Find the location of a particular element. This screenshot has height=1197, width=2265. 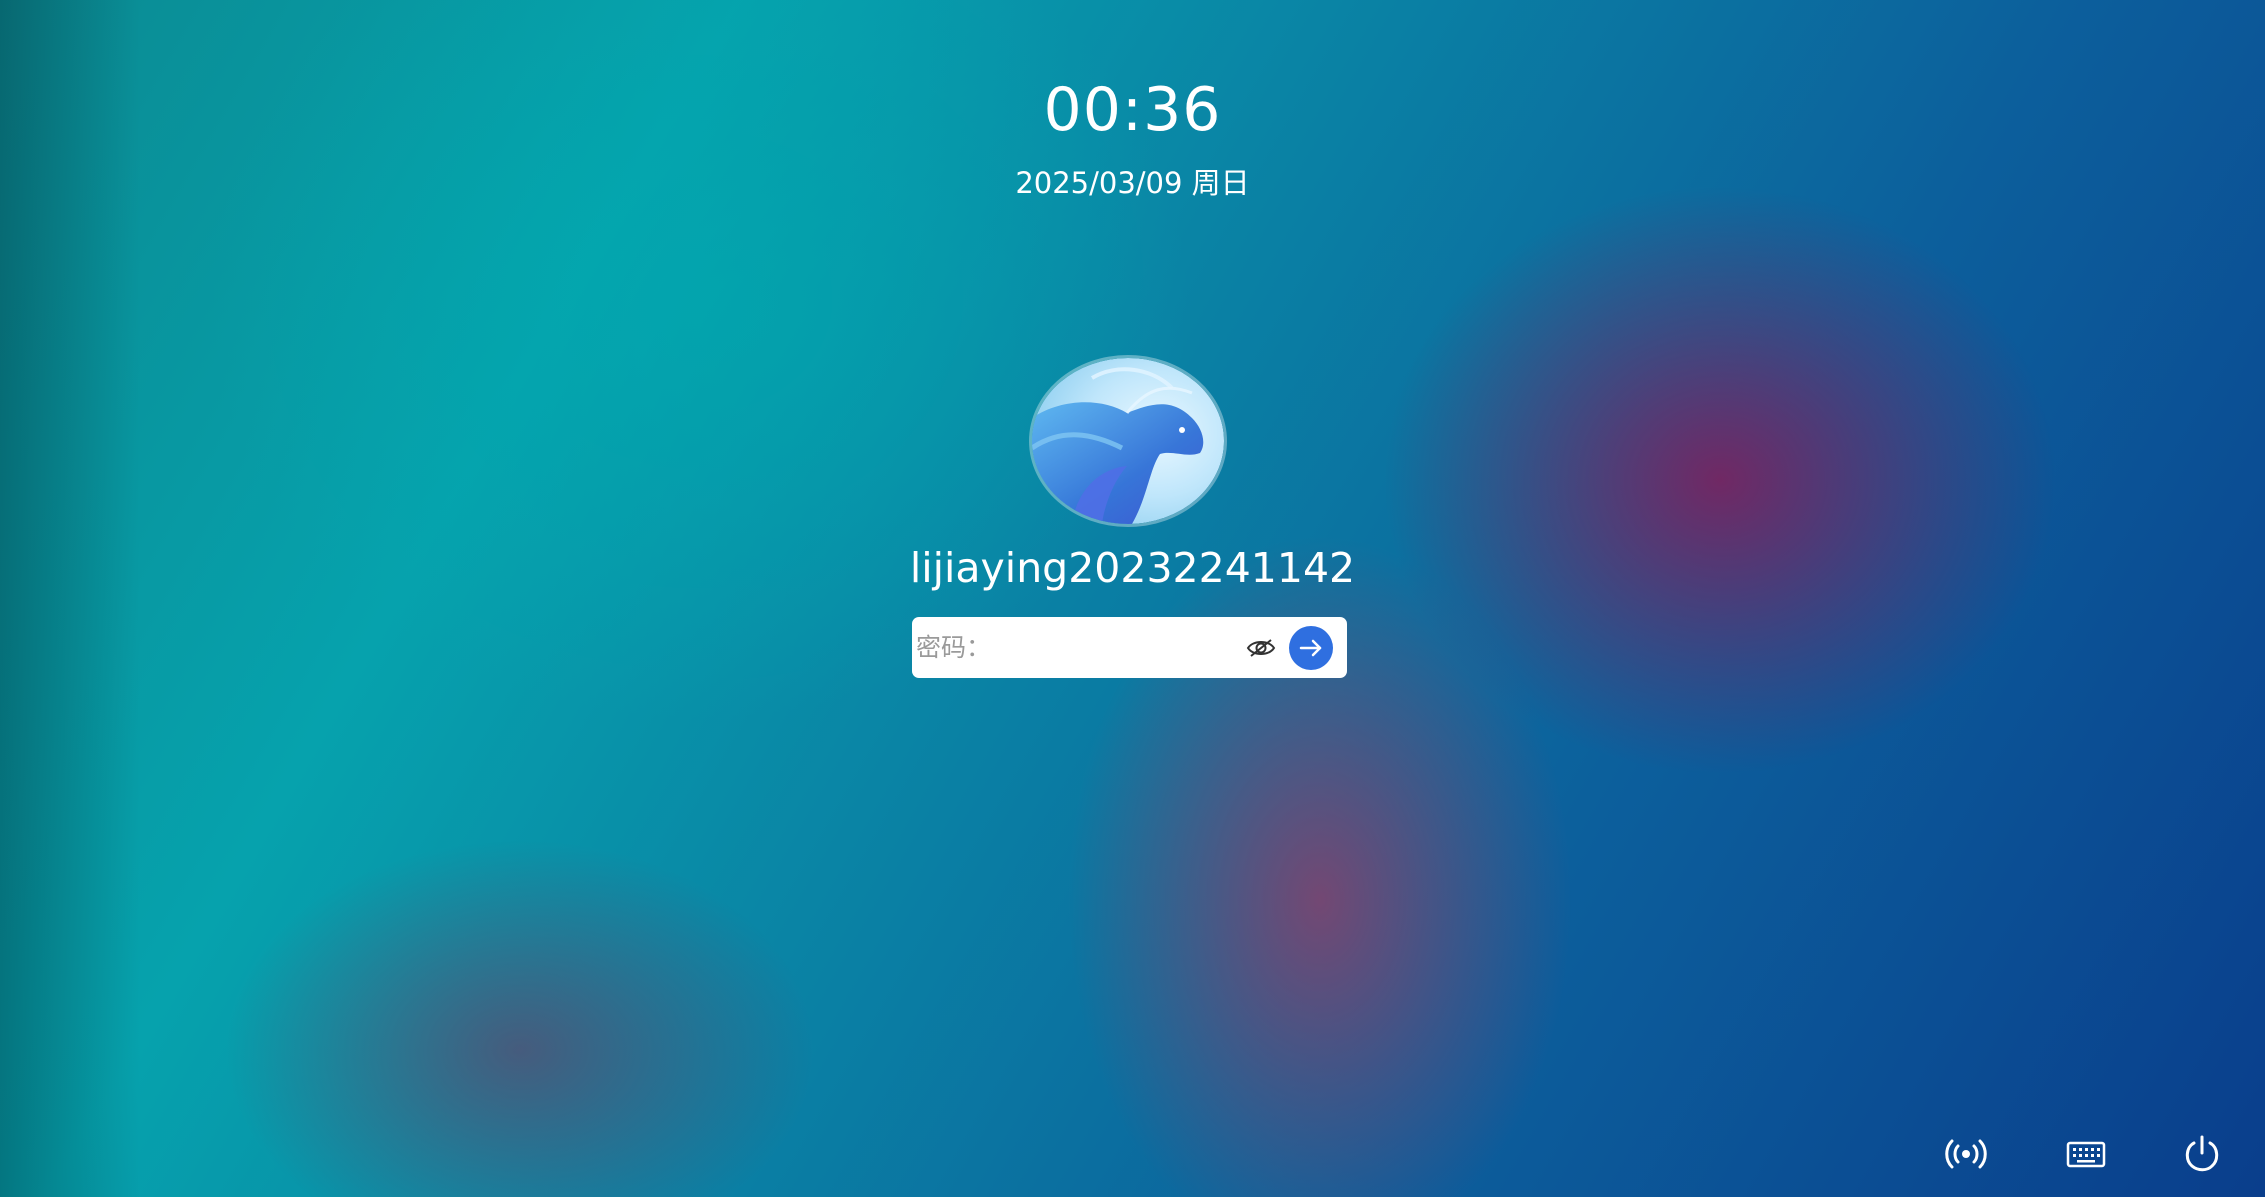

arrow-right-icon is located at coordinates (1310, 648).